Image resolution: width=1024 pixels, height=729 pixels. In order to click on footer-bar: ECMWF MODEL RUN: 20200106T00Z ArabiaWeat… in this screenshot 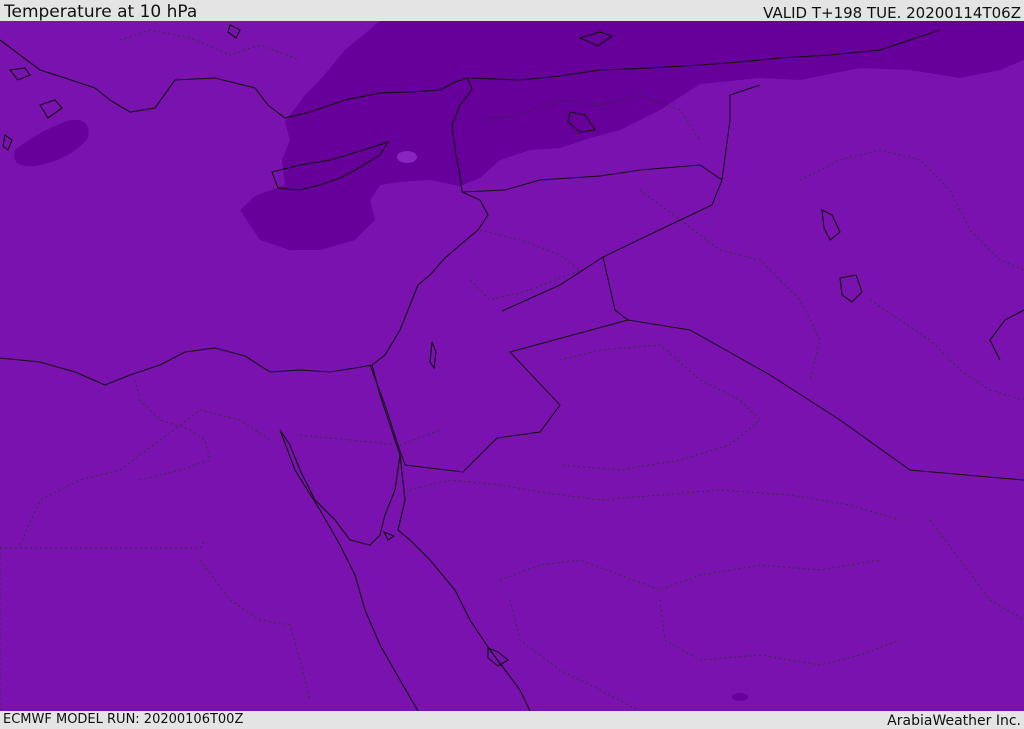, I will do `click(512, 720)`.